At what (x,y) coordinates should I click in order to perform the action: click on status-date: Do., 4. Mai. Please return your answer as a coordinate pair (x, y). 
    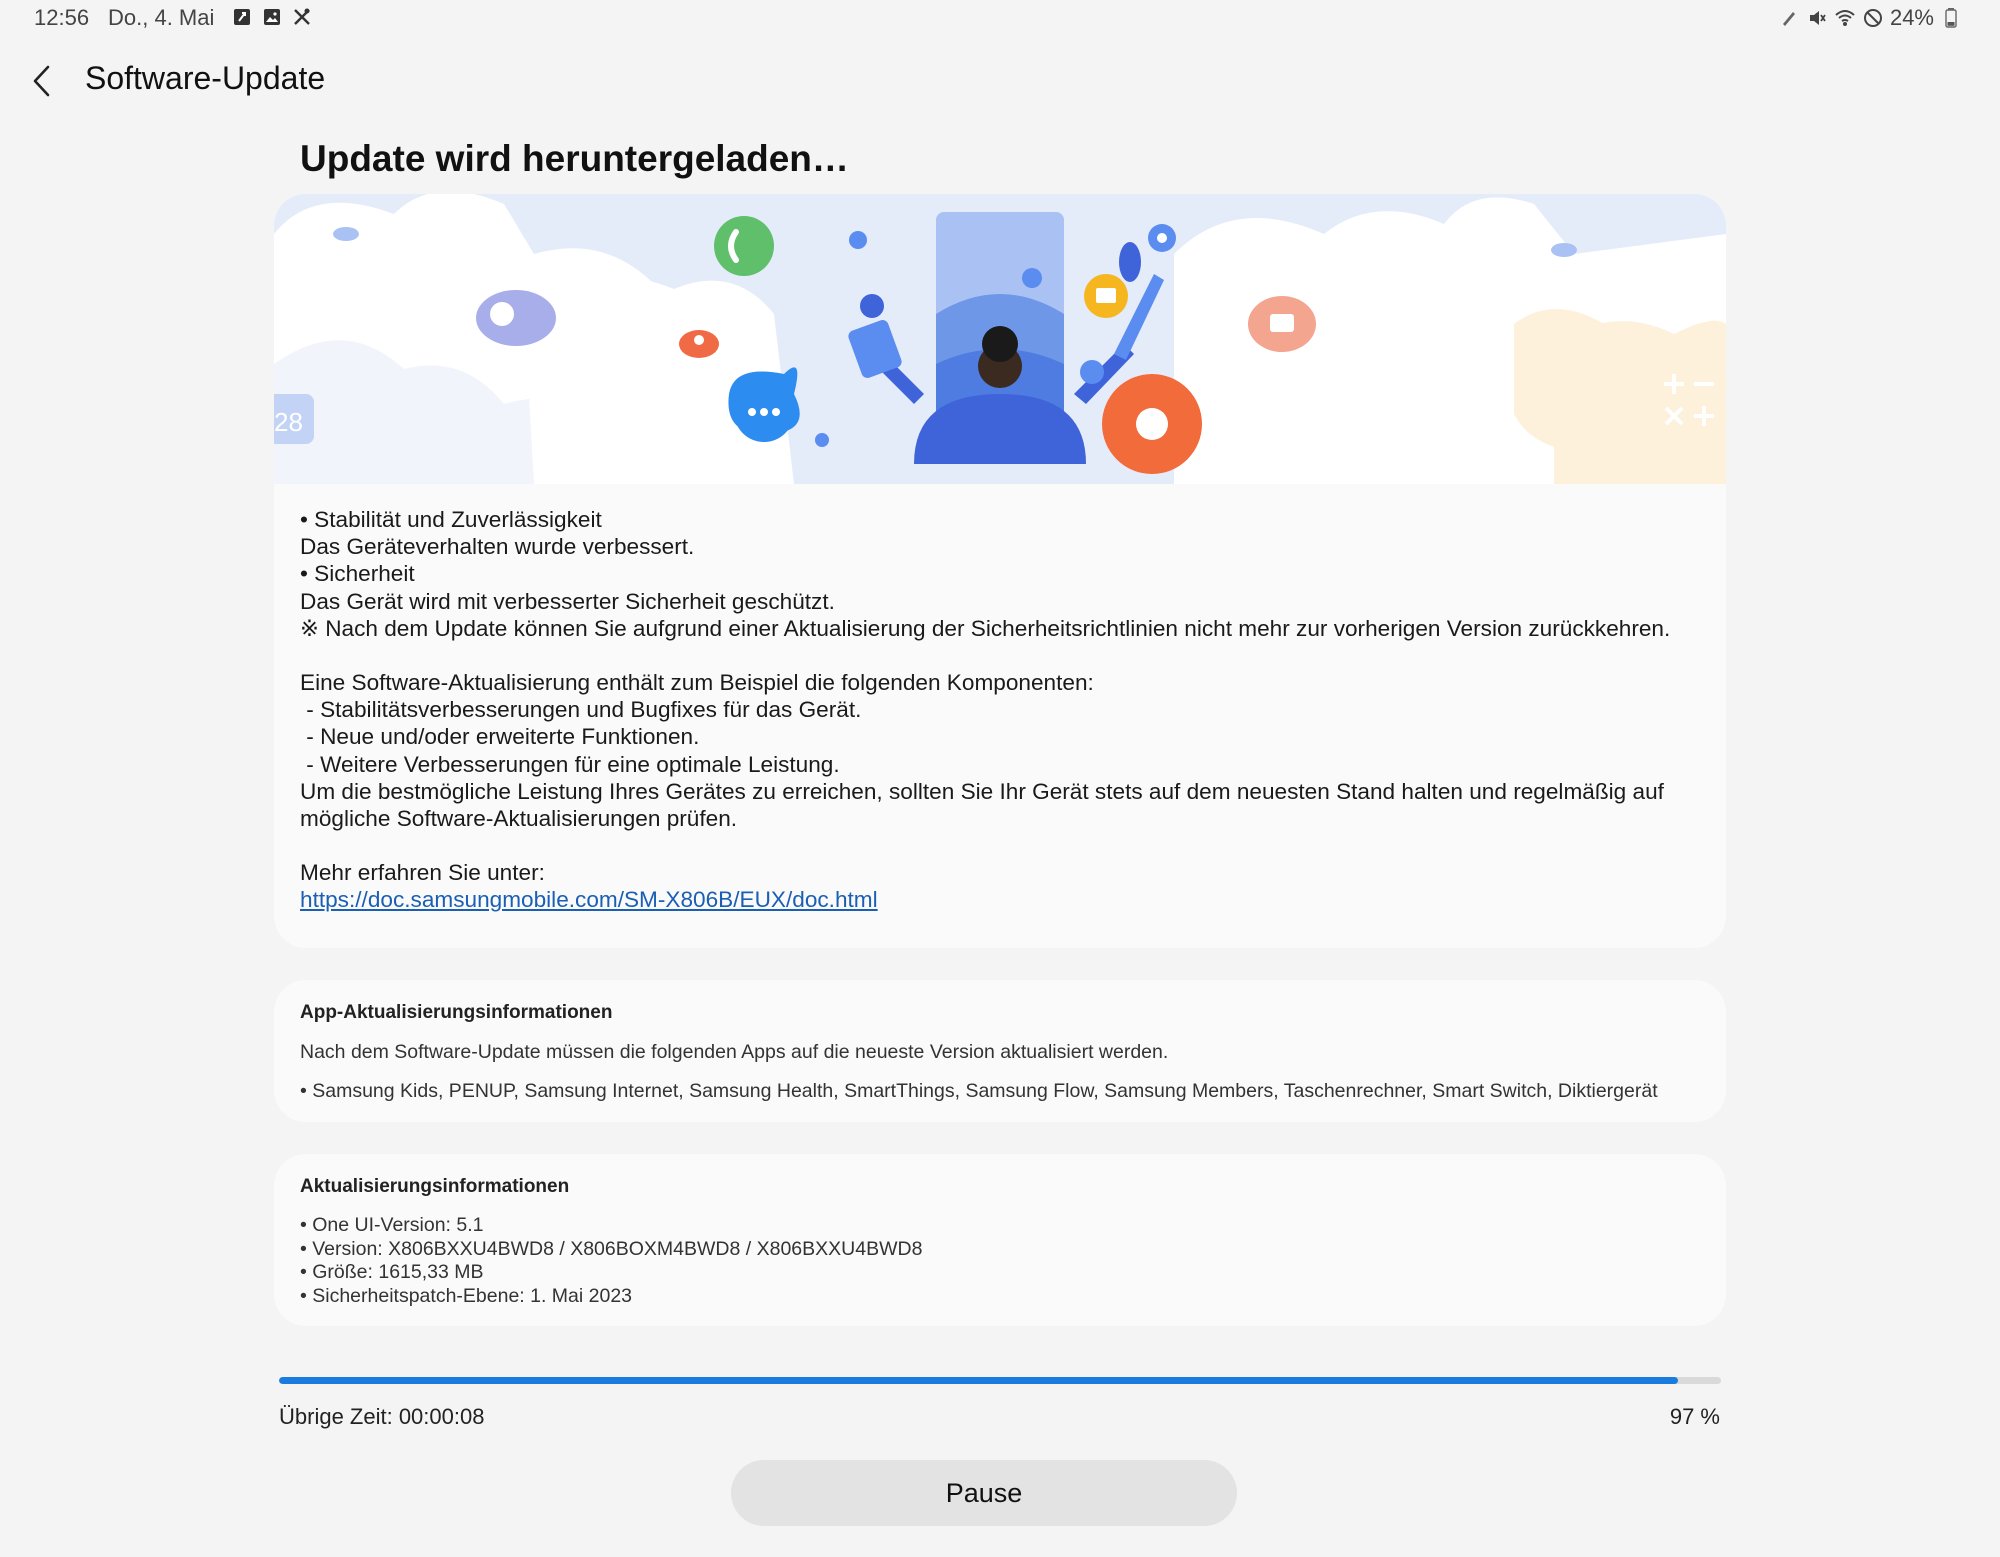
    Looking at the image, I should click on (161, 17).